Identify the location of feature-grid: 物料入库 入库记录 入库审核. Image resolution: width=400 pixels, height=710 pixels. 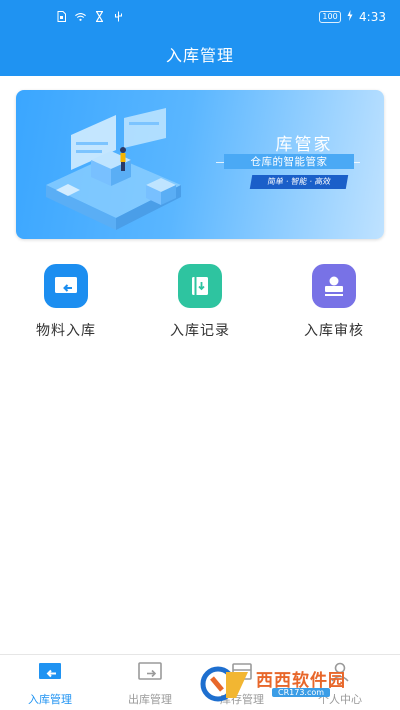
(200, 304).